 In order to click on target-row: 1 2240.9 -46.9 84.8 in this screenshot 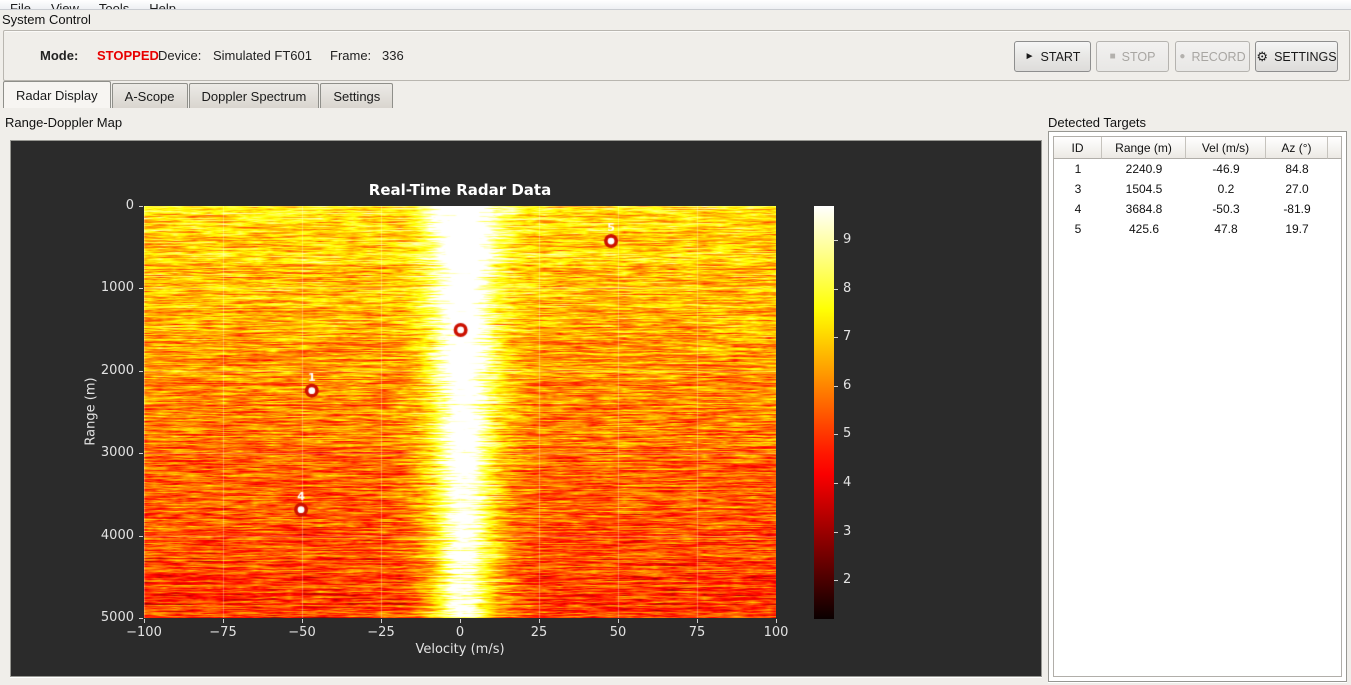, I will do `click(1197, 169)`.